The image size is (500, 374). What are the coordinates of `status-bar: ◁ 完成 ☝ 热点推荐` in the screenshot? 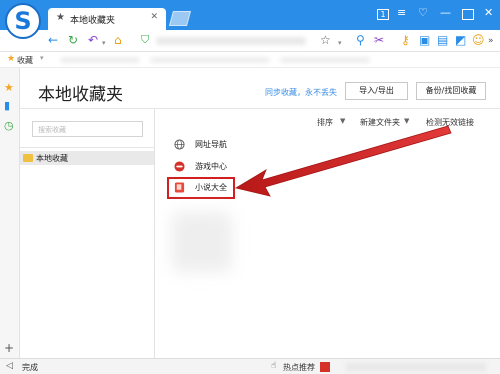 It's located at (250, 366).